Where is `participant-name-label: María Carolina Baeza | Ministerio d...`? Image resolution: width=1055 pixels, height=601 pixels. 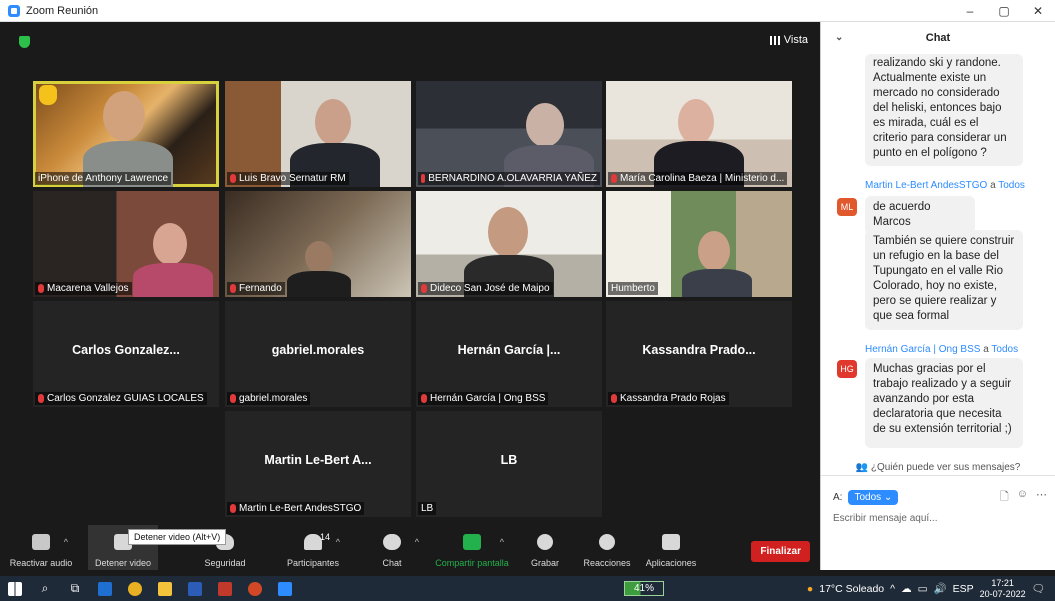
participant-name-label: María Carolina Baeza | Ministerio d... is located at coordinates (698, 178).